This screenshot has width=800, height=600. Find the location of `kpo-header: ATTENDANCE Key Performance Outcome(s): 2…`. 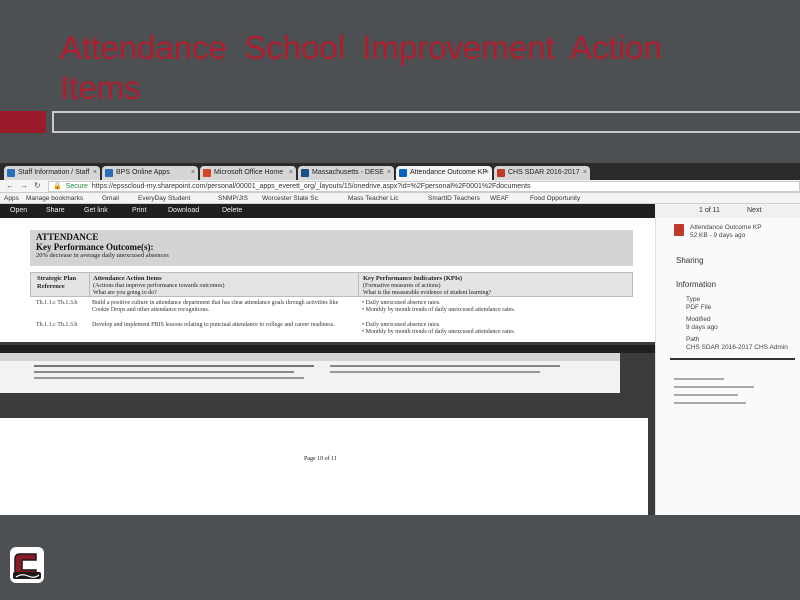

kpo-header: ATTENDANCE Key Performance Outcome(s): 2… is located at coordinates (331, 248).